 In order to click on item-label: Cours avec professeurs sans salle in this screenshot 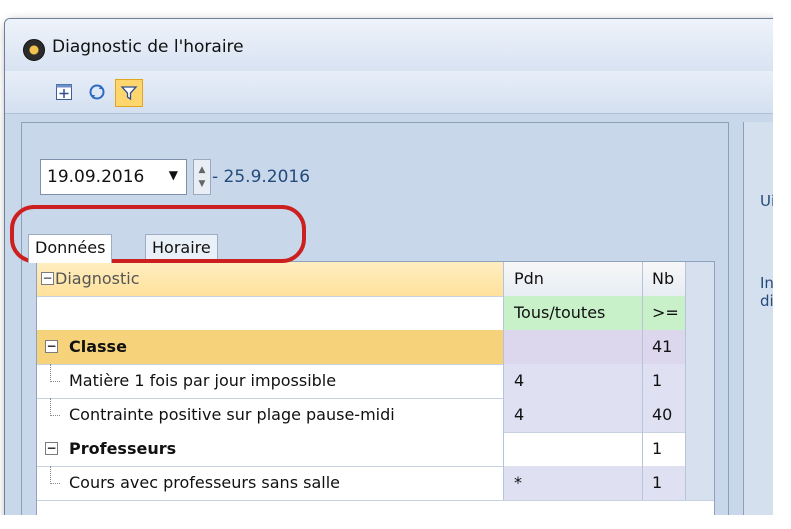, I will do `click(204, 482)`.